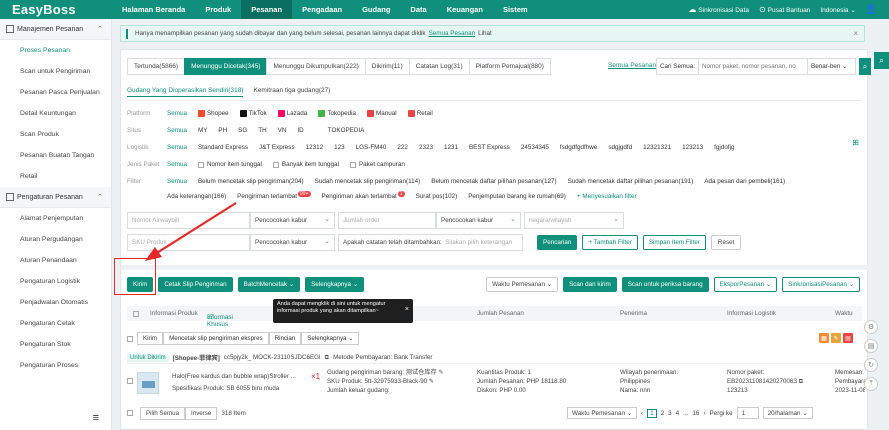 The width and height of the screenshot is (889, 430). Describe the element at coordinates (363, 195) in the screenshot. I see `filter-status-almost-late: Pengiriman akan terlambat 1` at that location.